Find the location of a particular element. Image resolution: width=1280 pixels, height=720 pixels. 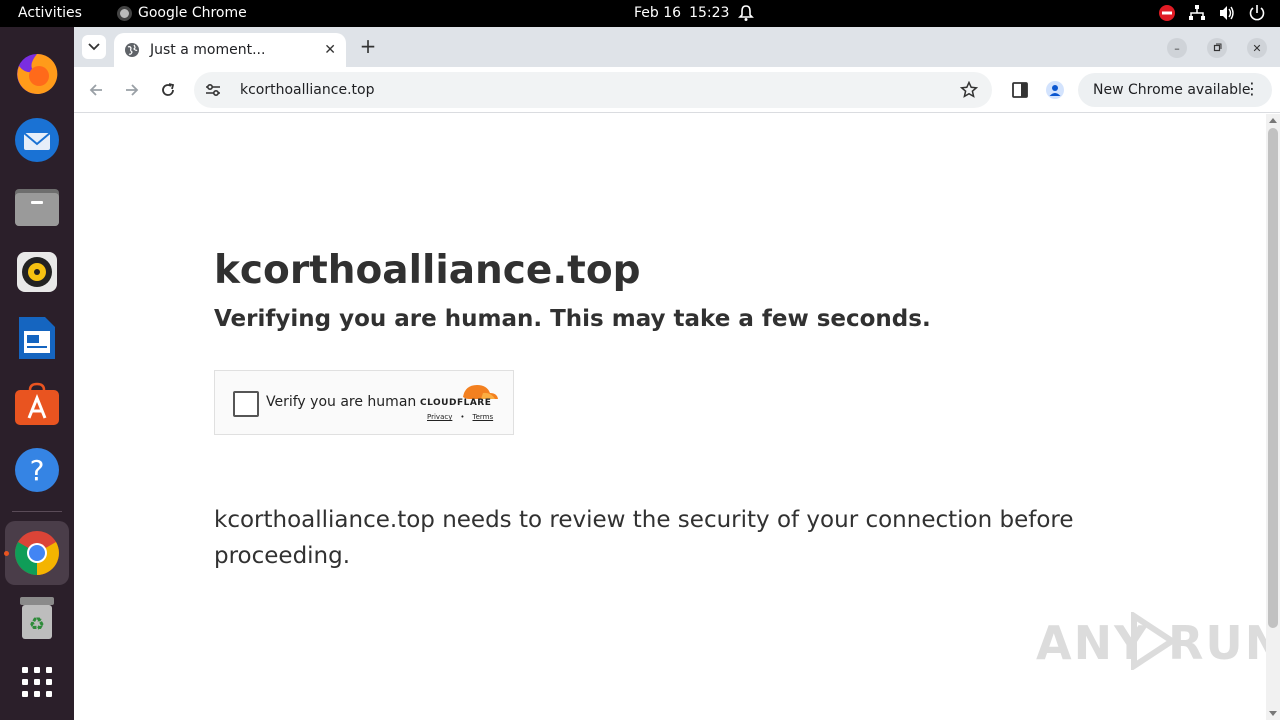

clock-time: 15:23 is located at coordinates (709, 13).